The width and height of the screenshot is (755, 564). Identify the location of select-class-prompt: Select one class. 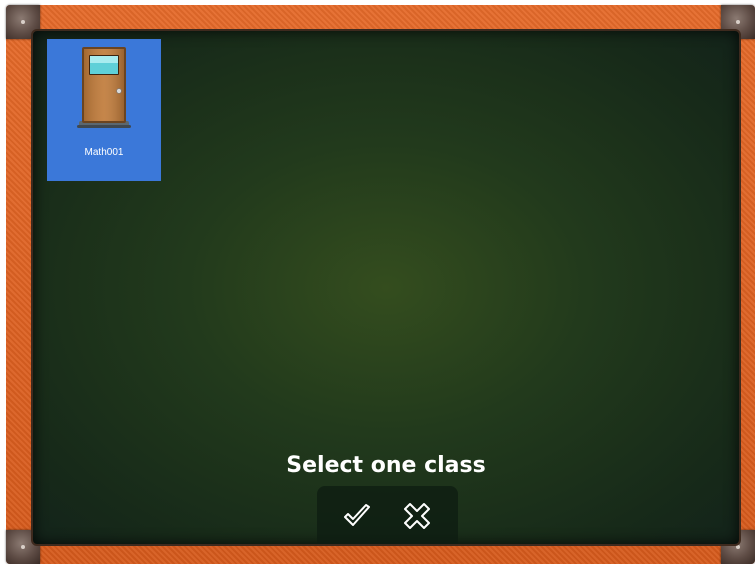
(386, 465).